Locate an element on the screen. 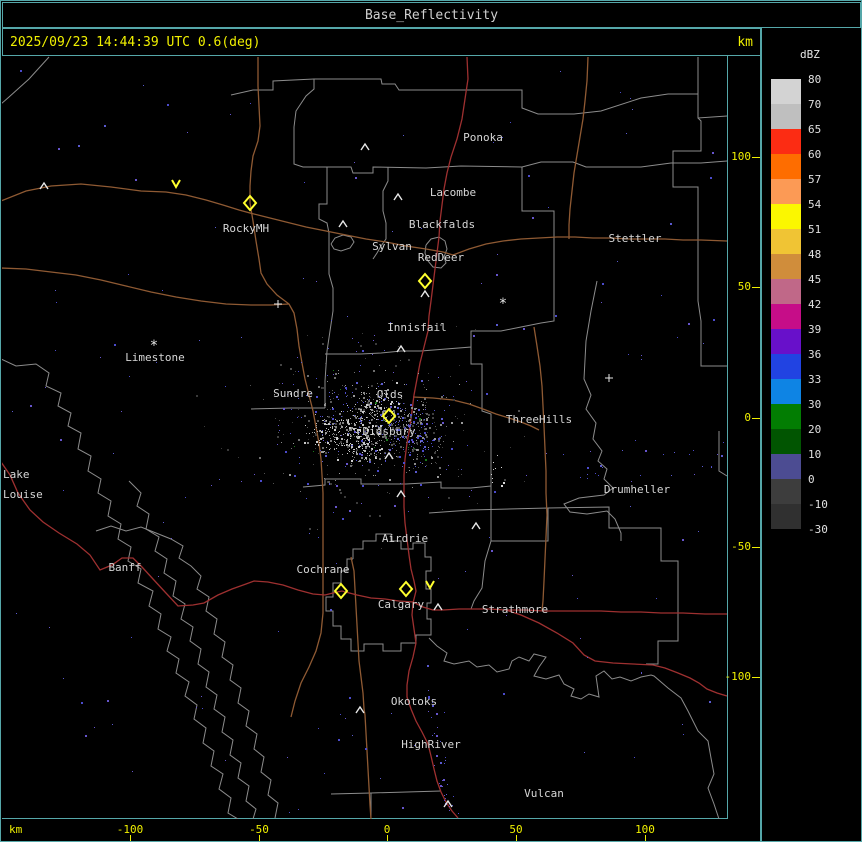  colorbar-value-label: 42 is located at coordinates (815, 304).